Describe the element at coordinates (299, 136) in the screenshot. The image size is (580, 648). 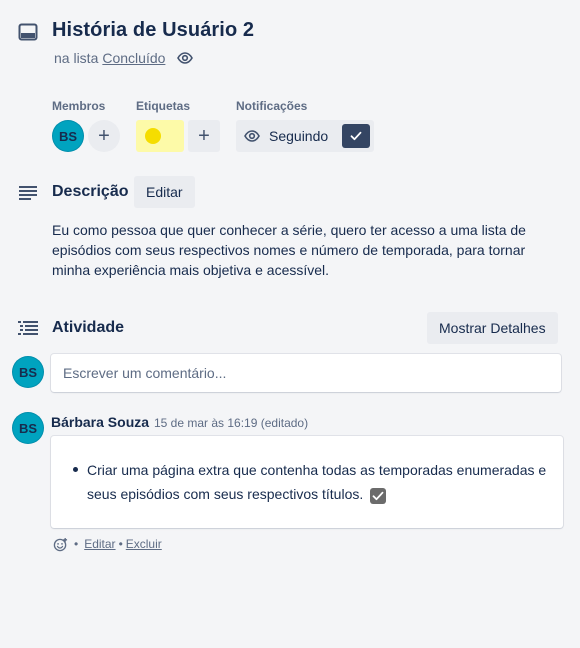
I see `follow-label: Seguindo` at that location.